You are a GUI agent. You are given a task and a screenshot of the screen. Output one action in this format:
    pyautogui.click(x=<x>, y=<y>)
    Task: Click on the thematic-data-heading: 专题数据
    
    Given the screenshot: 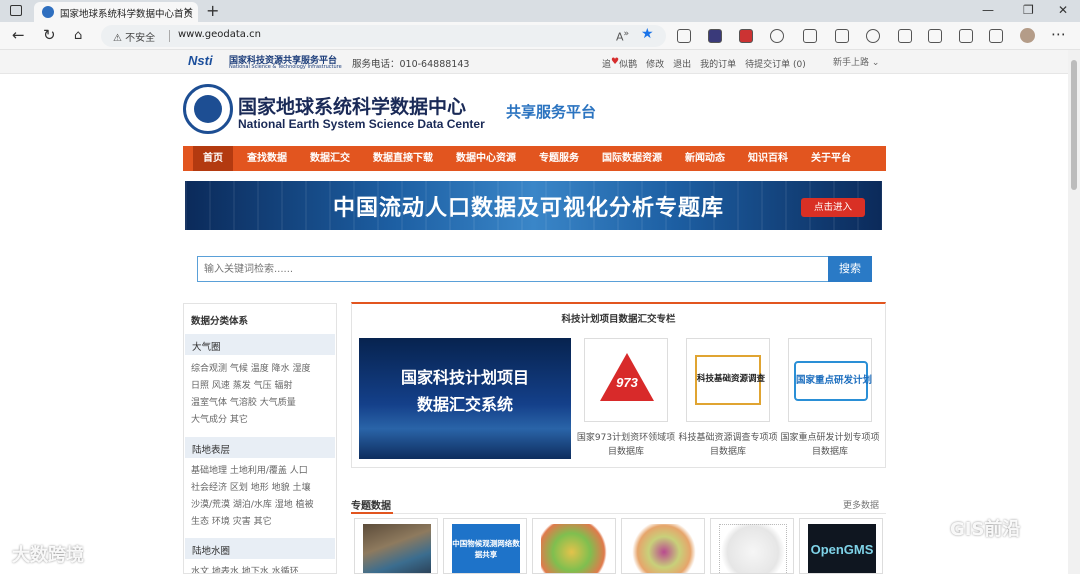 What is the action you would take?
    pyautogui.click(x=371, y=506)
    